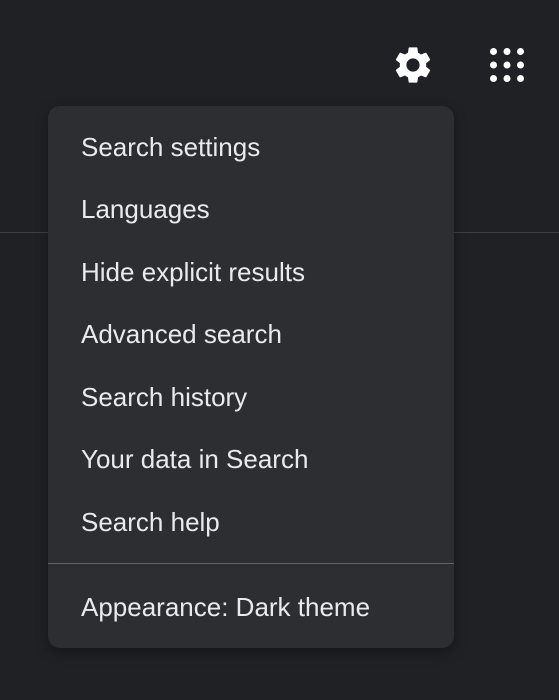  I want to click on menu-divider, so click(251, 563).